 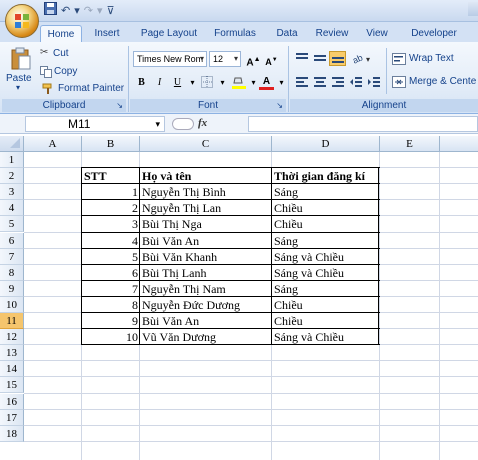 I want to click on name-box: M11 ▾, so click(x=95, y=124).